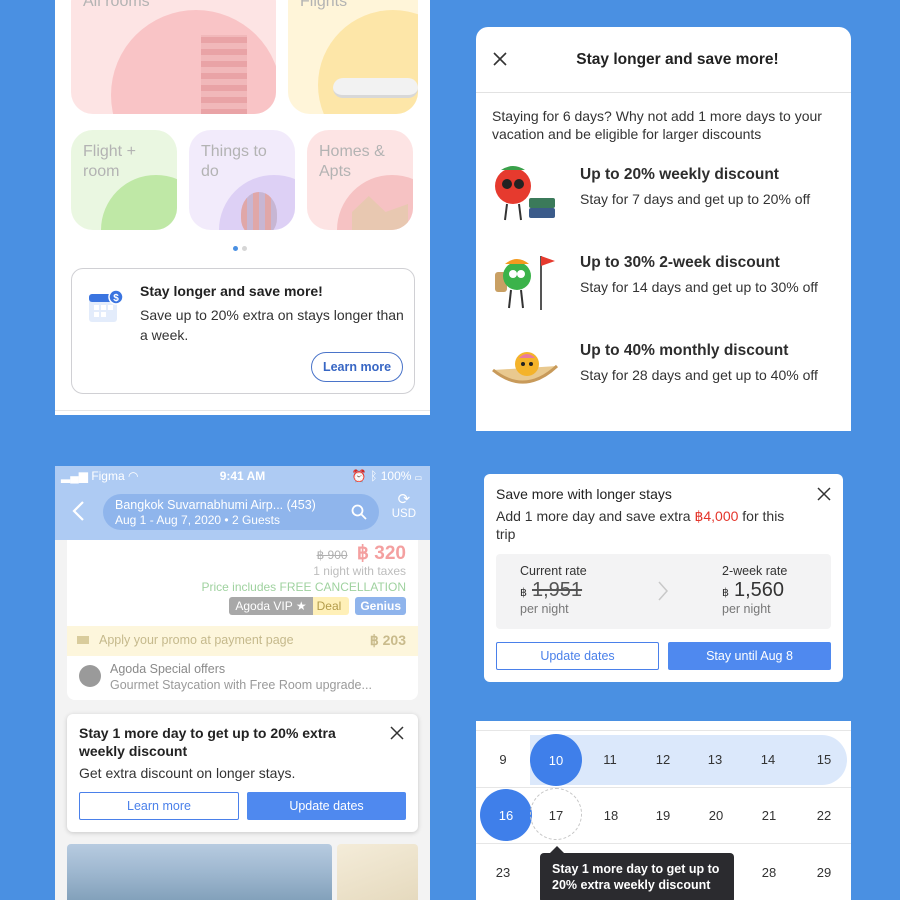 The height and width of the screenshot is (900, 900). I want to click on savings-amount: ฿4,000, so click(716, 516).